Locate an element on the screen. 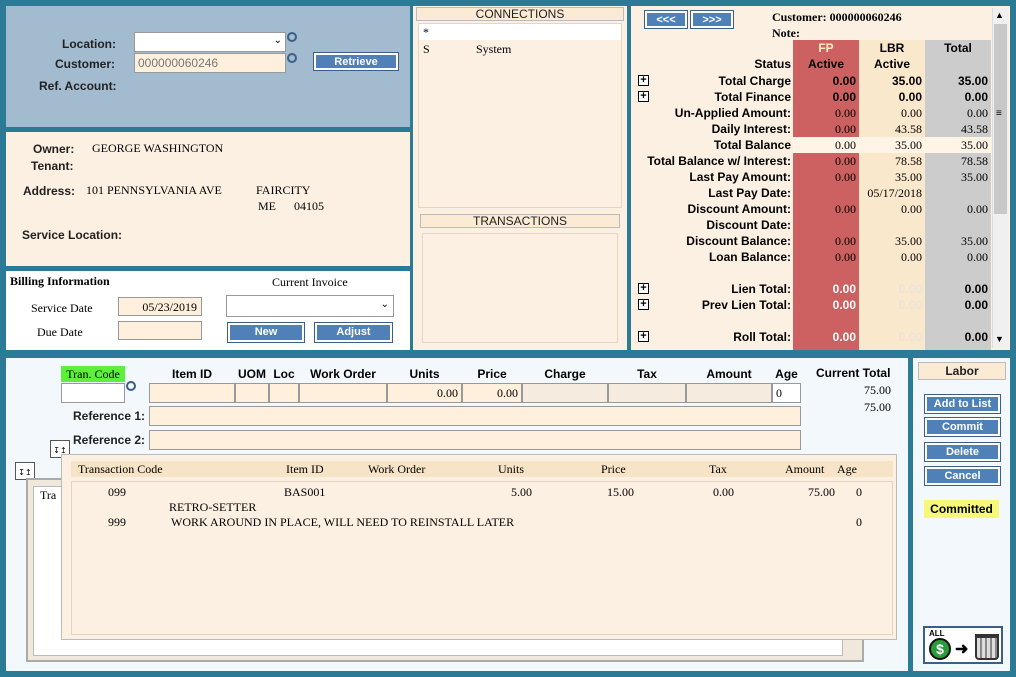 The width and height of the screenshot is (1016, 677). chevron-down-icon: ⌄ is located at coordinates (277, 40).